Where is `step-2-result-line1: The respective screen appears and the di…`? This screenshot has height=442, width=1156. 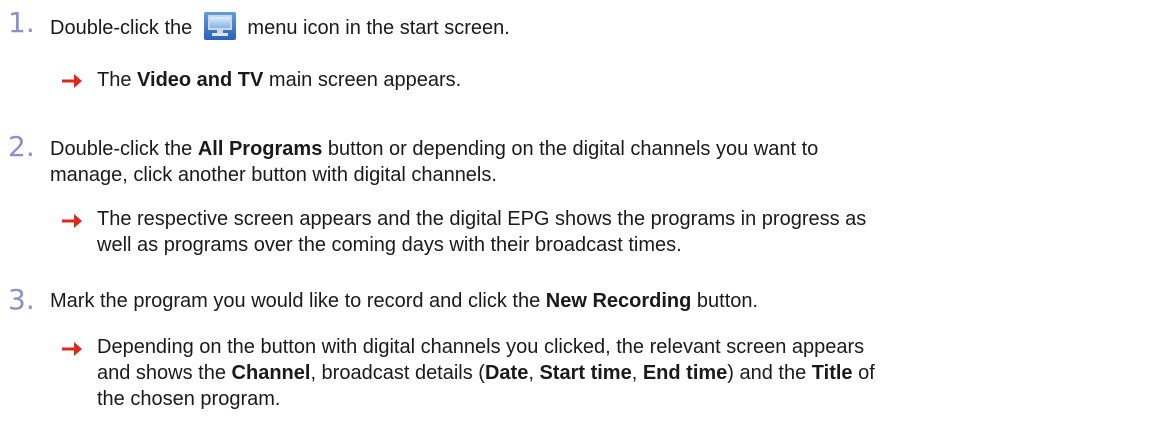 step-2-result-line1: The respective screen appears and the di… is located at coordinates (482, 219).